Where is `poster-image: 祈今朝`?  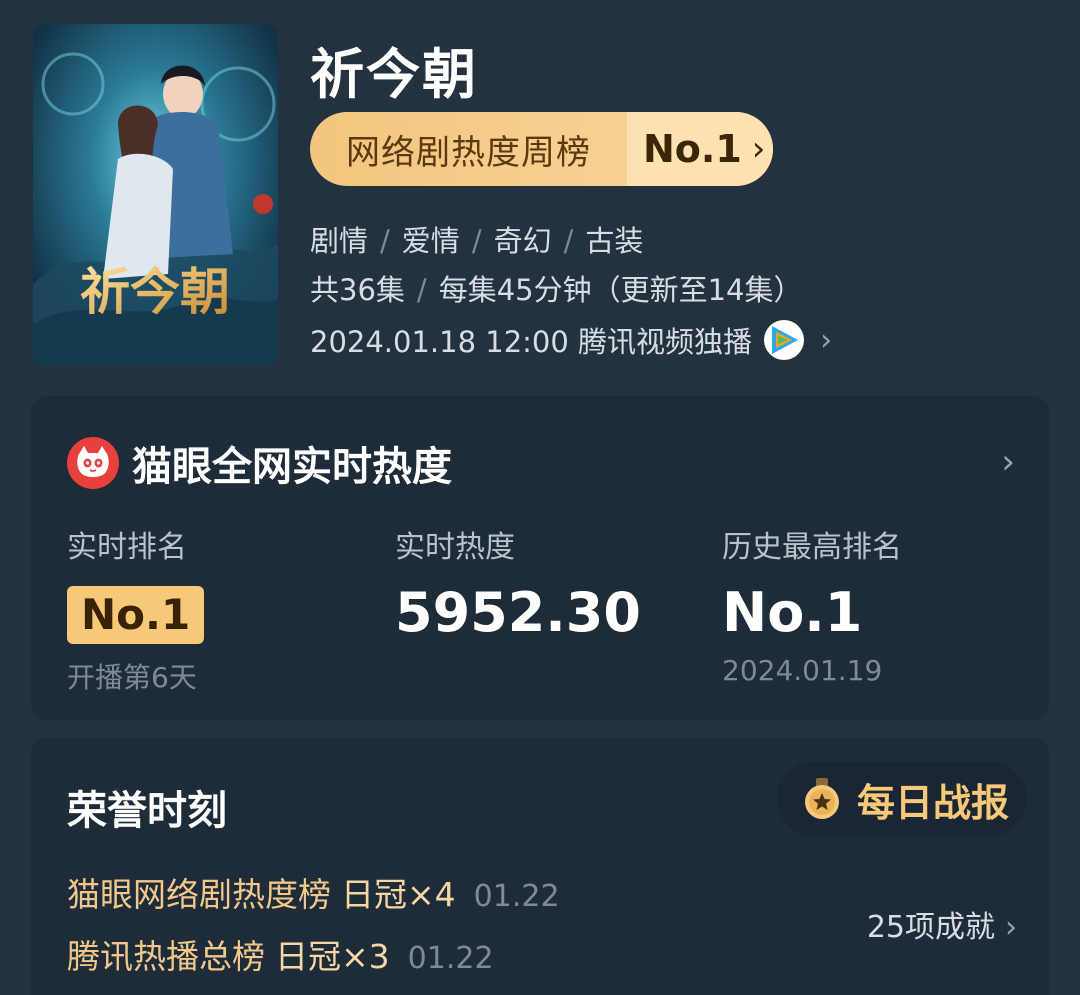 poster-image: 祈今朝 is located at coordinates (155, 195).